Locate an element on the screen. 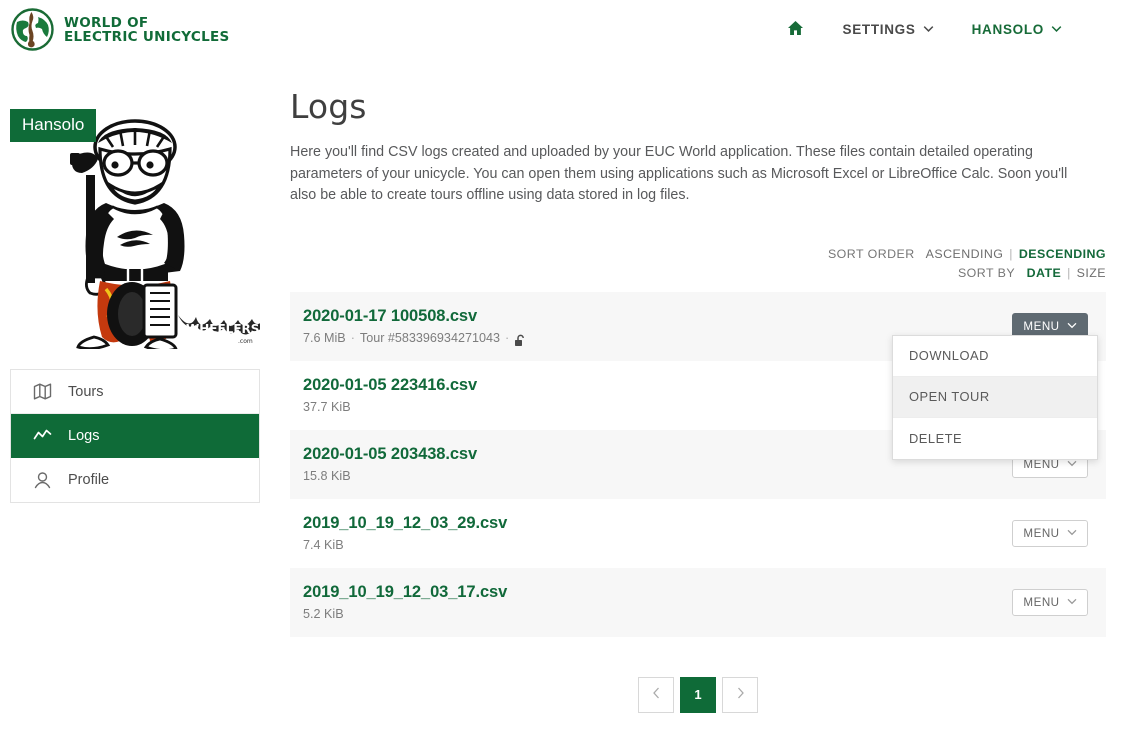 The image size is (1134, 750). pagination: 1 is located at coordinates (698, 694).